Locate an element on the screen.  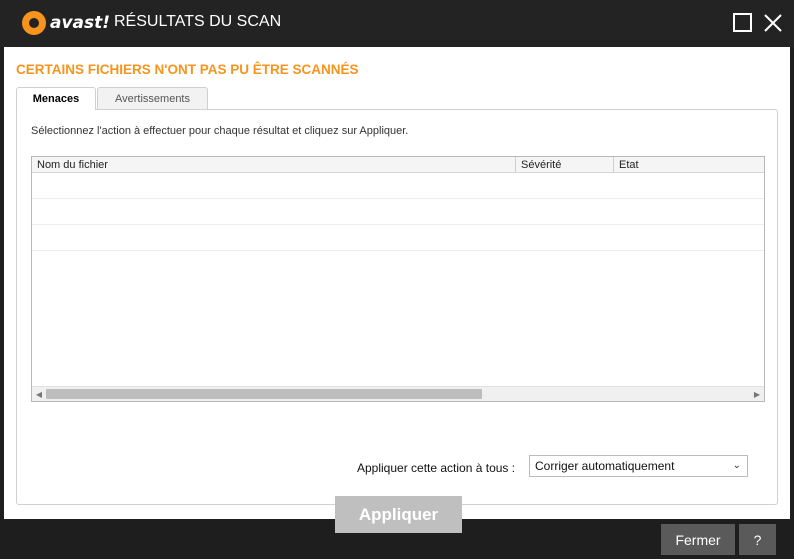
close-window-button is located at coordinates (773, 23).